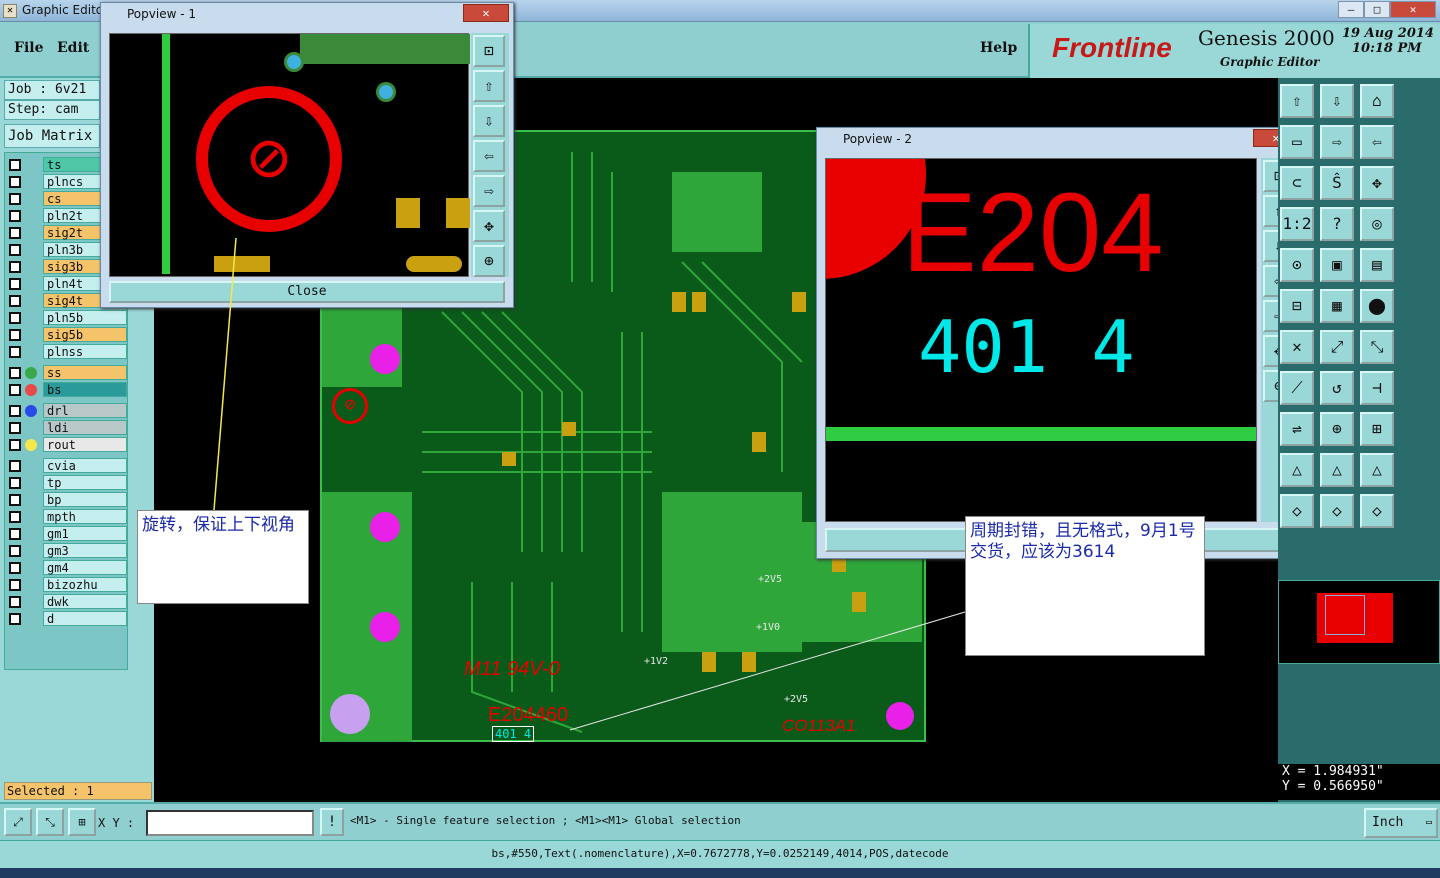  What do you see at coordinates (1377, 265) in the screenshot?
I see `grid-b-icon: ▤` at bounding box center [1377, 265].